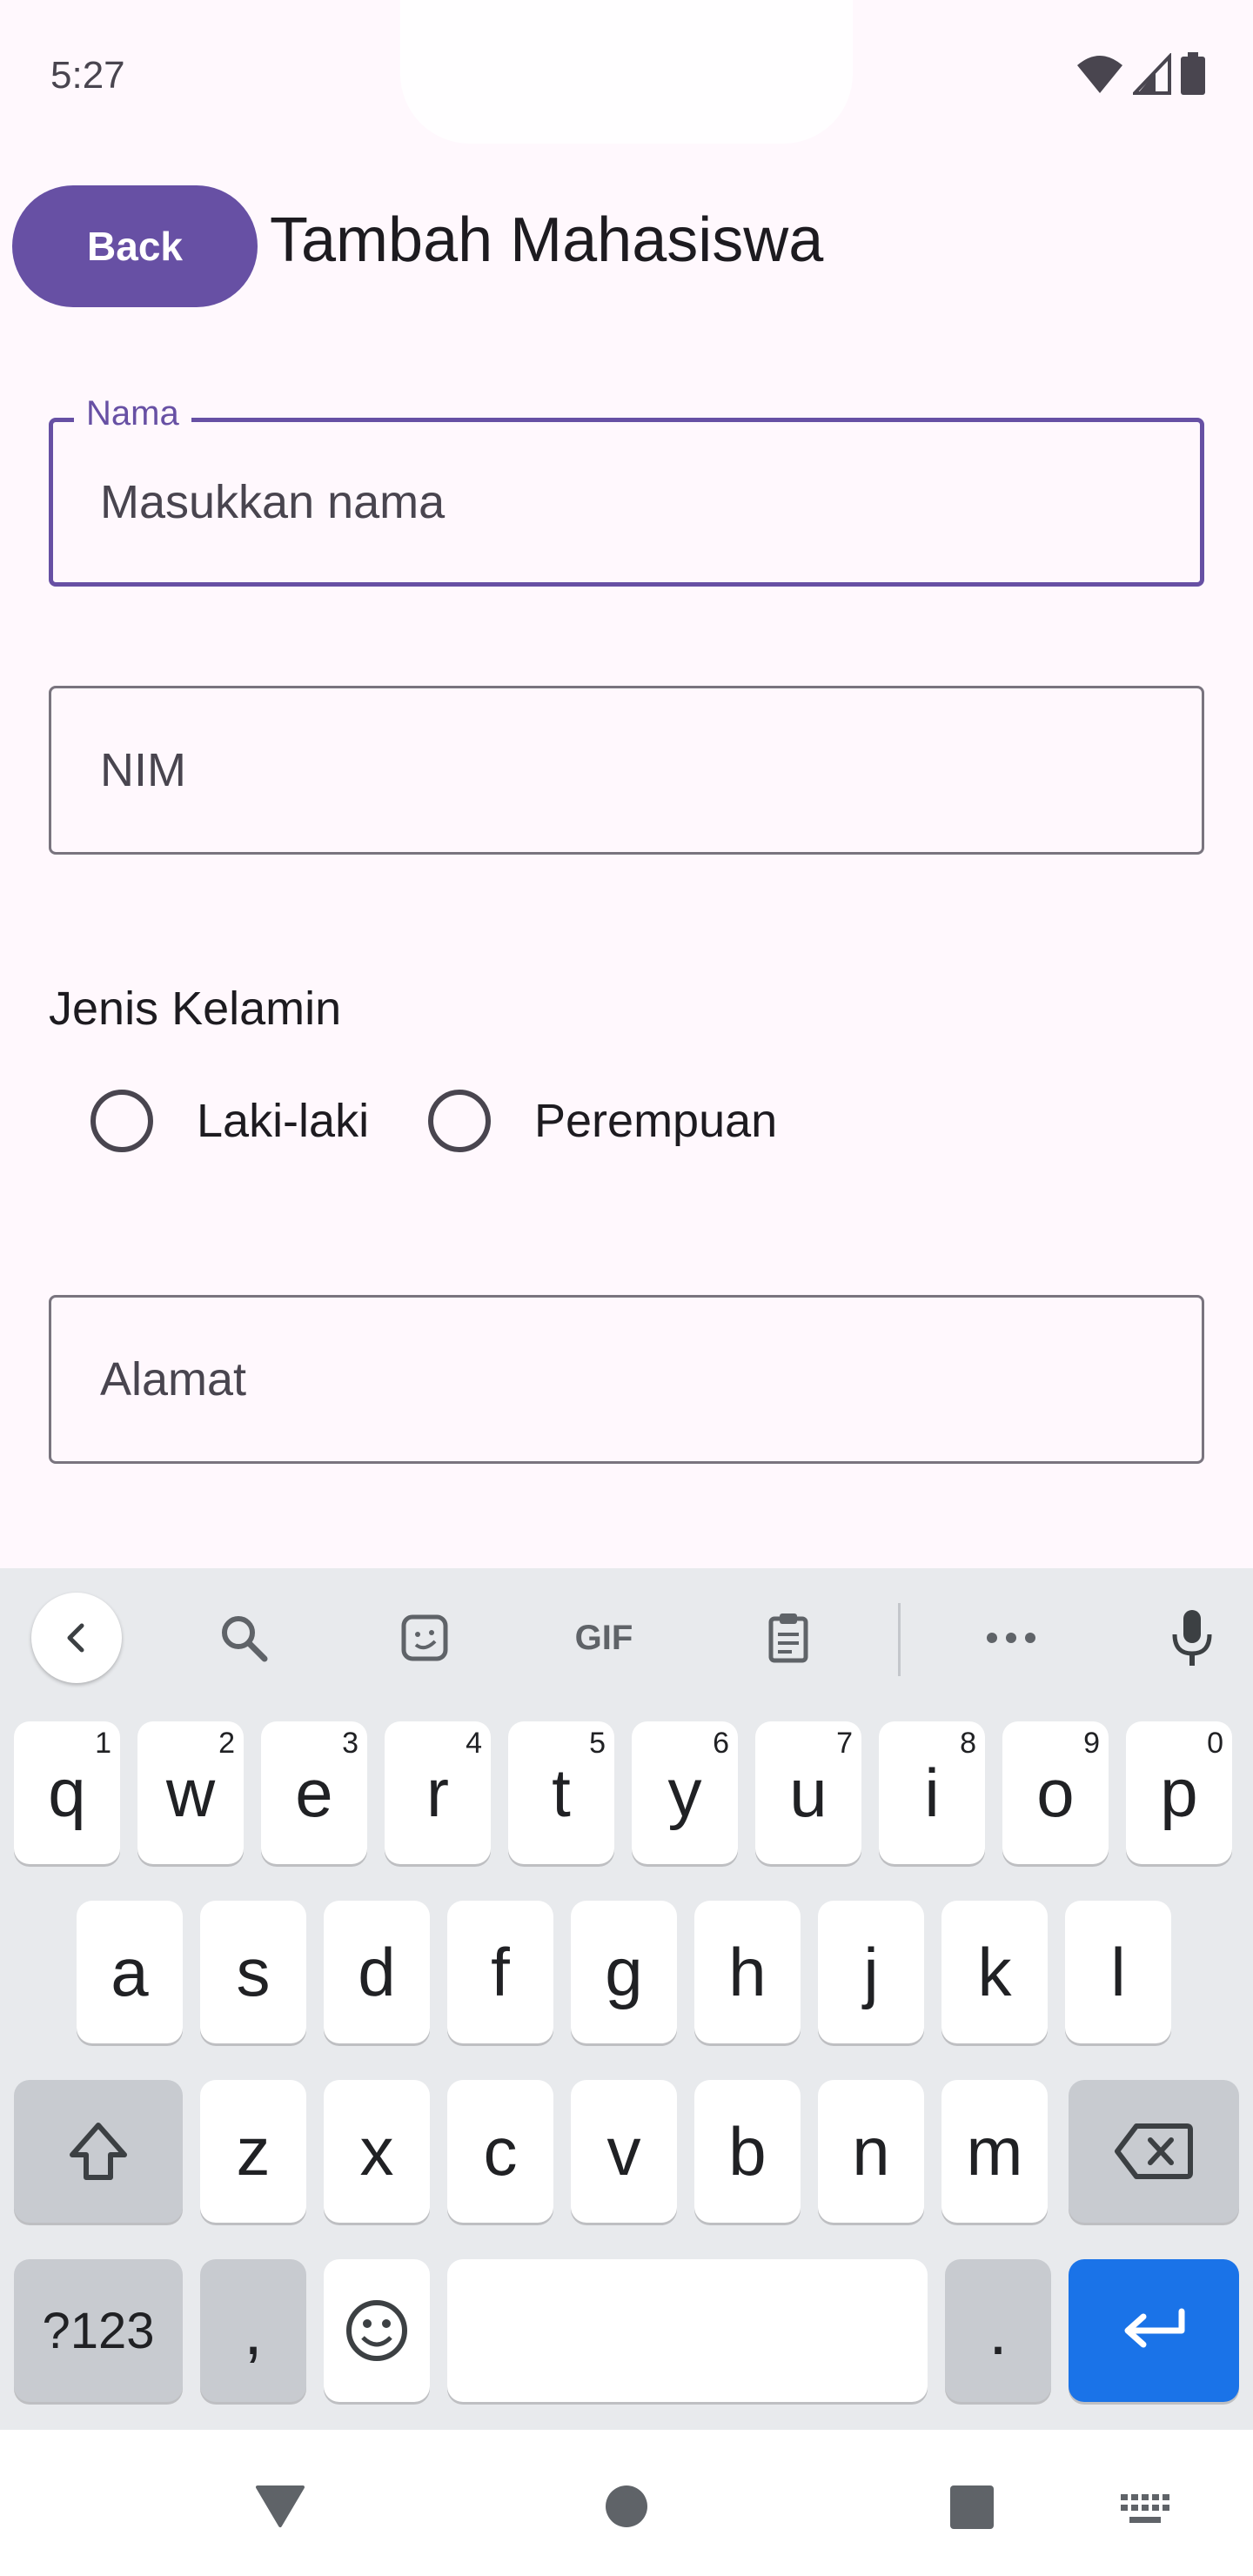 Image resolution: width=1253 pixels, height=2576 pixels. What do you see at coordinates (1179, 1793) in the screenshot?
I see `key-p: p0` at bounding box center [1179, 1793].